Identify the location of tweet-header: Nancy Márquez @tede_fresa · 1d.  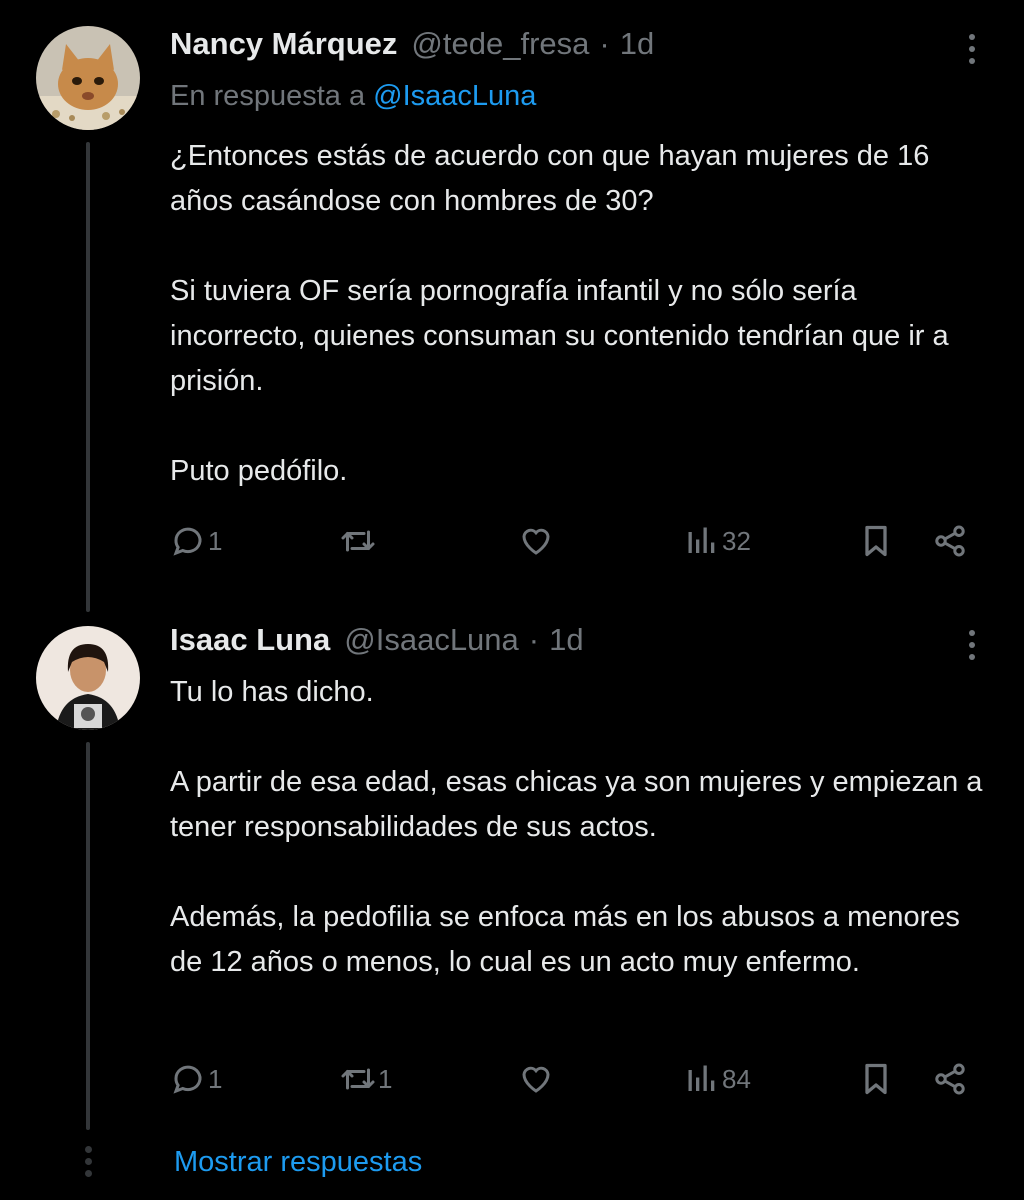
(412, 44).